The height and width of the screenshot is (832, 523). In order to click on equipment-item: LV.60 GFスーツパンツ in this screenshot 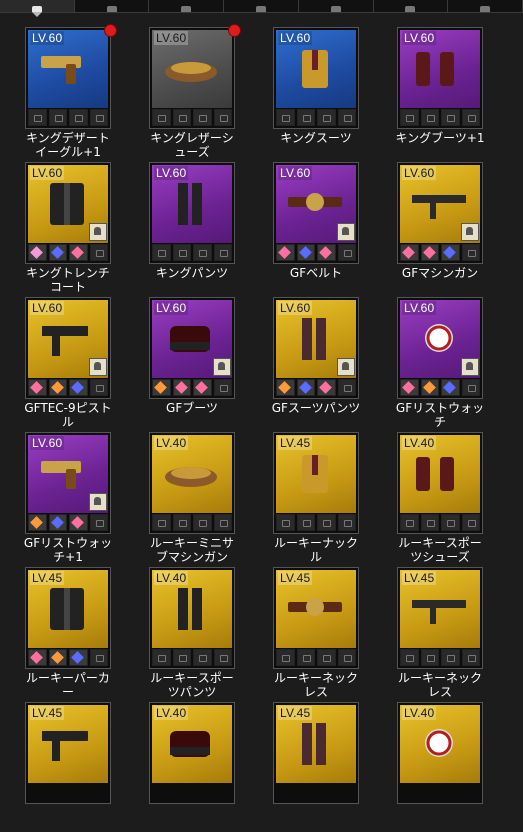, I will do `click(316, 362)`.